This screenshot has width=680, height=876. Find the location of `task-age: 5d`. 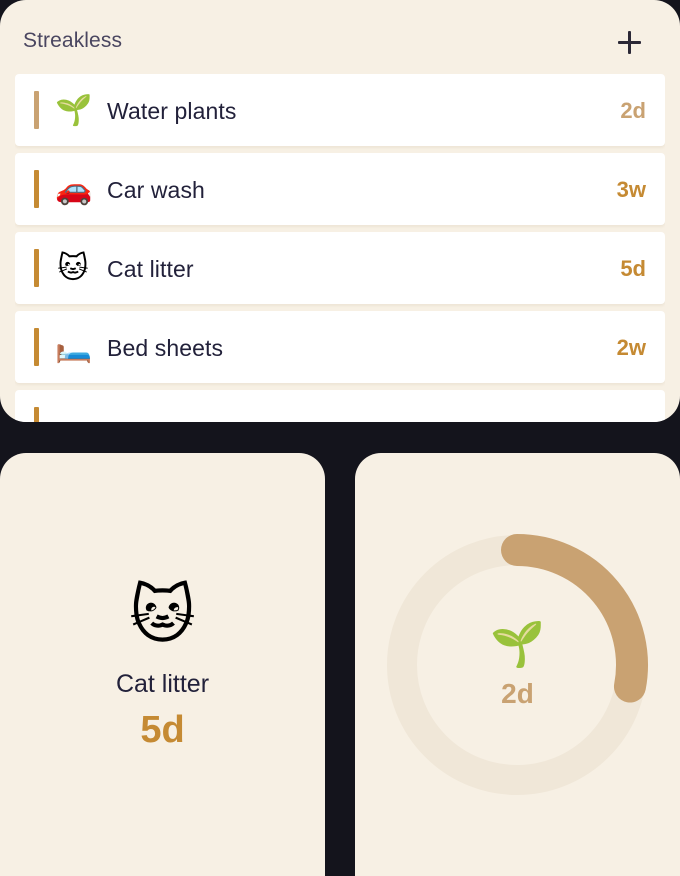

task-age: 5d is located at coordinates (633, 268).